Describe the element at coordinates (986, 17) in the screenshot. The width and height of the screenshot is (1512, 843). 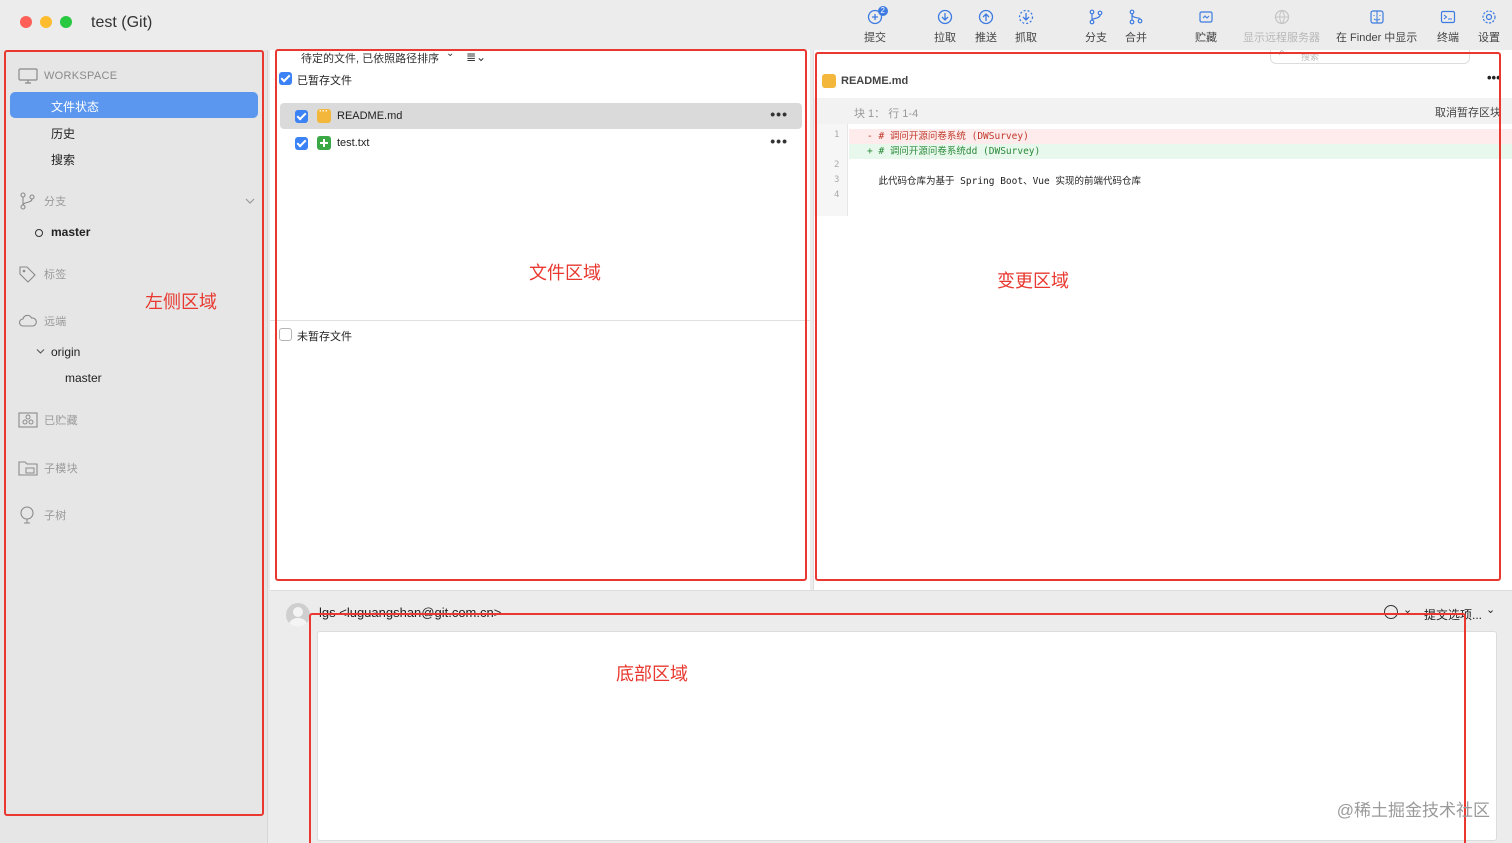
I see `push-icon` at that location.